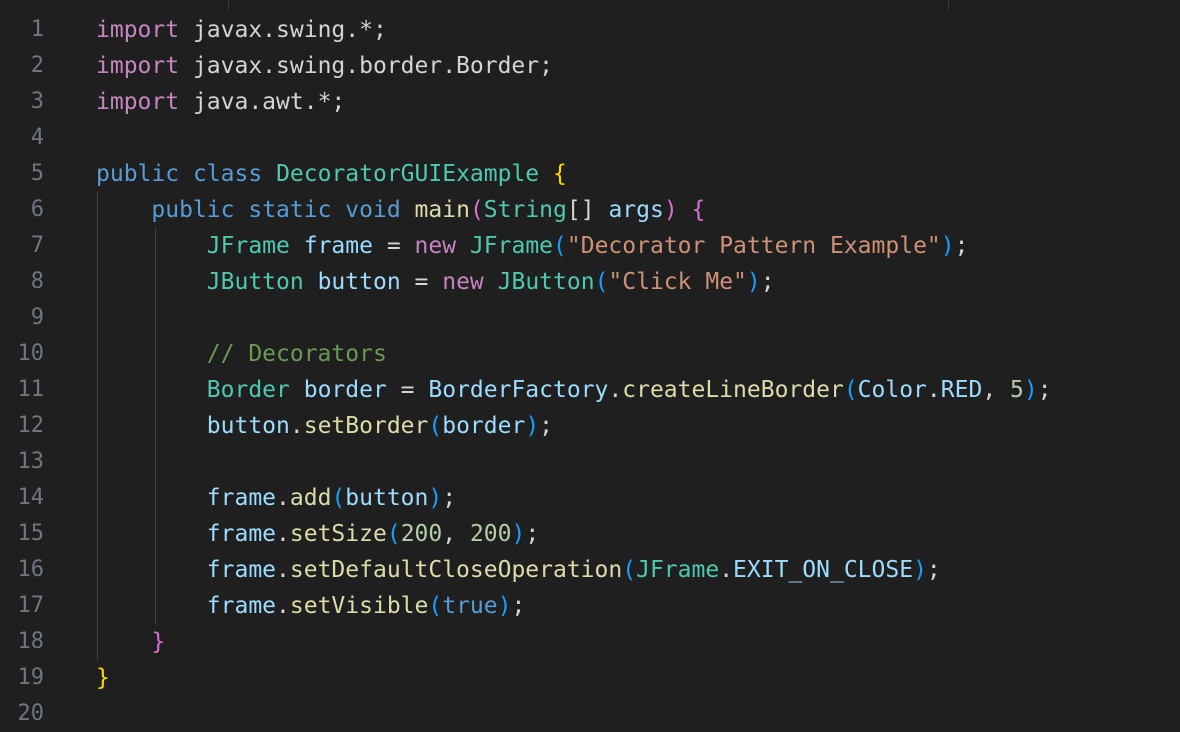 The height and width of the screenshot is (732, 1180). What do you see at coordinates (37, 209) in the screenshot?
I see `line-number: 6` at bounding box center [37, 209].